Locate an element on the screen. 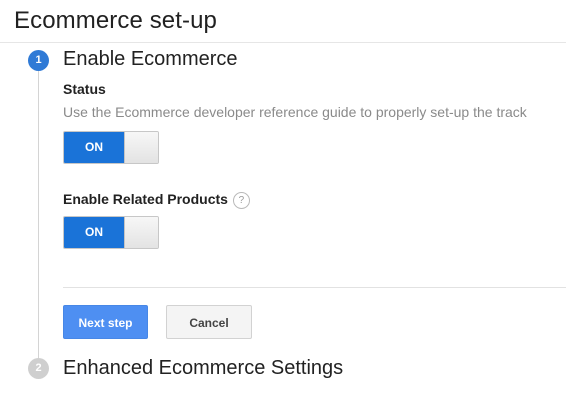 The height and width of the screenshot is (408, 566). step-connector-line is located at coordinates (38, 212).